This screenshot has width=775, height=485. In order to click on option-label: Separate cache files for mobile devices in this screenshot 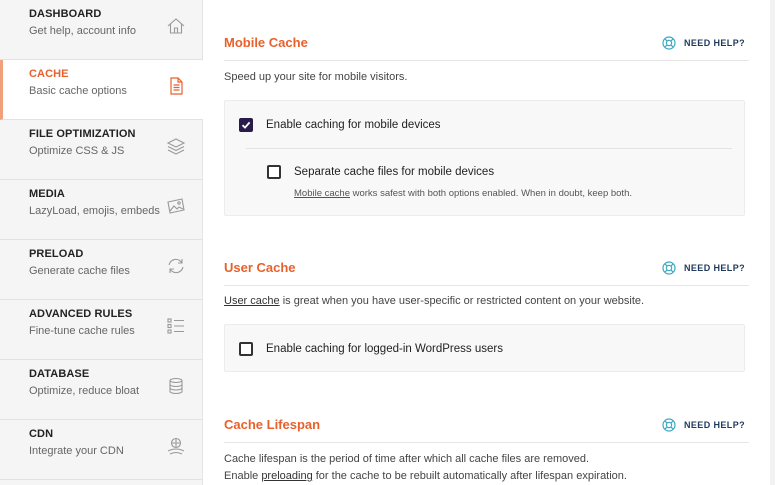, I will do `click(394, 172)`.